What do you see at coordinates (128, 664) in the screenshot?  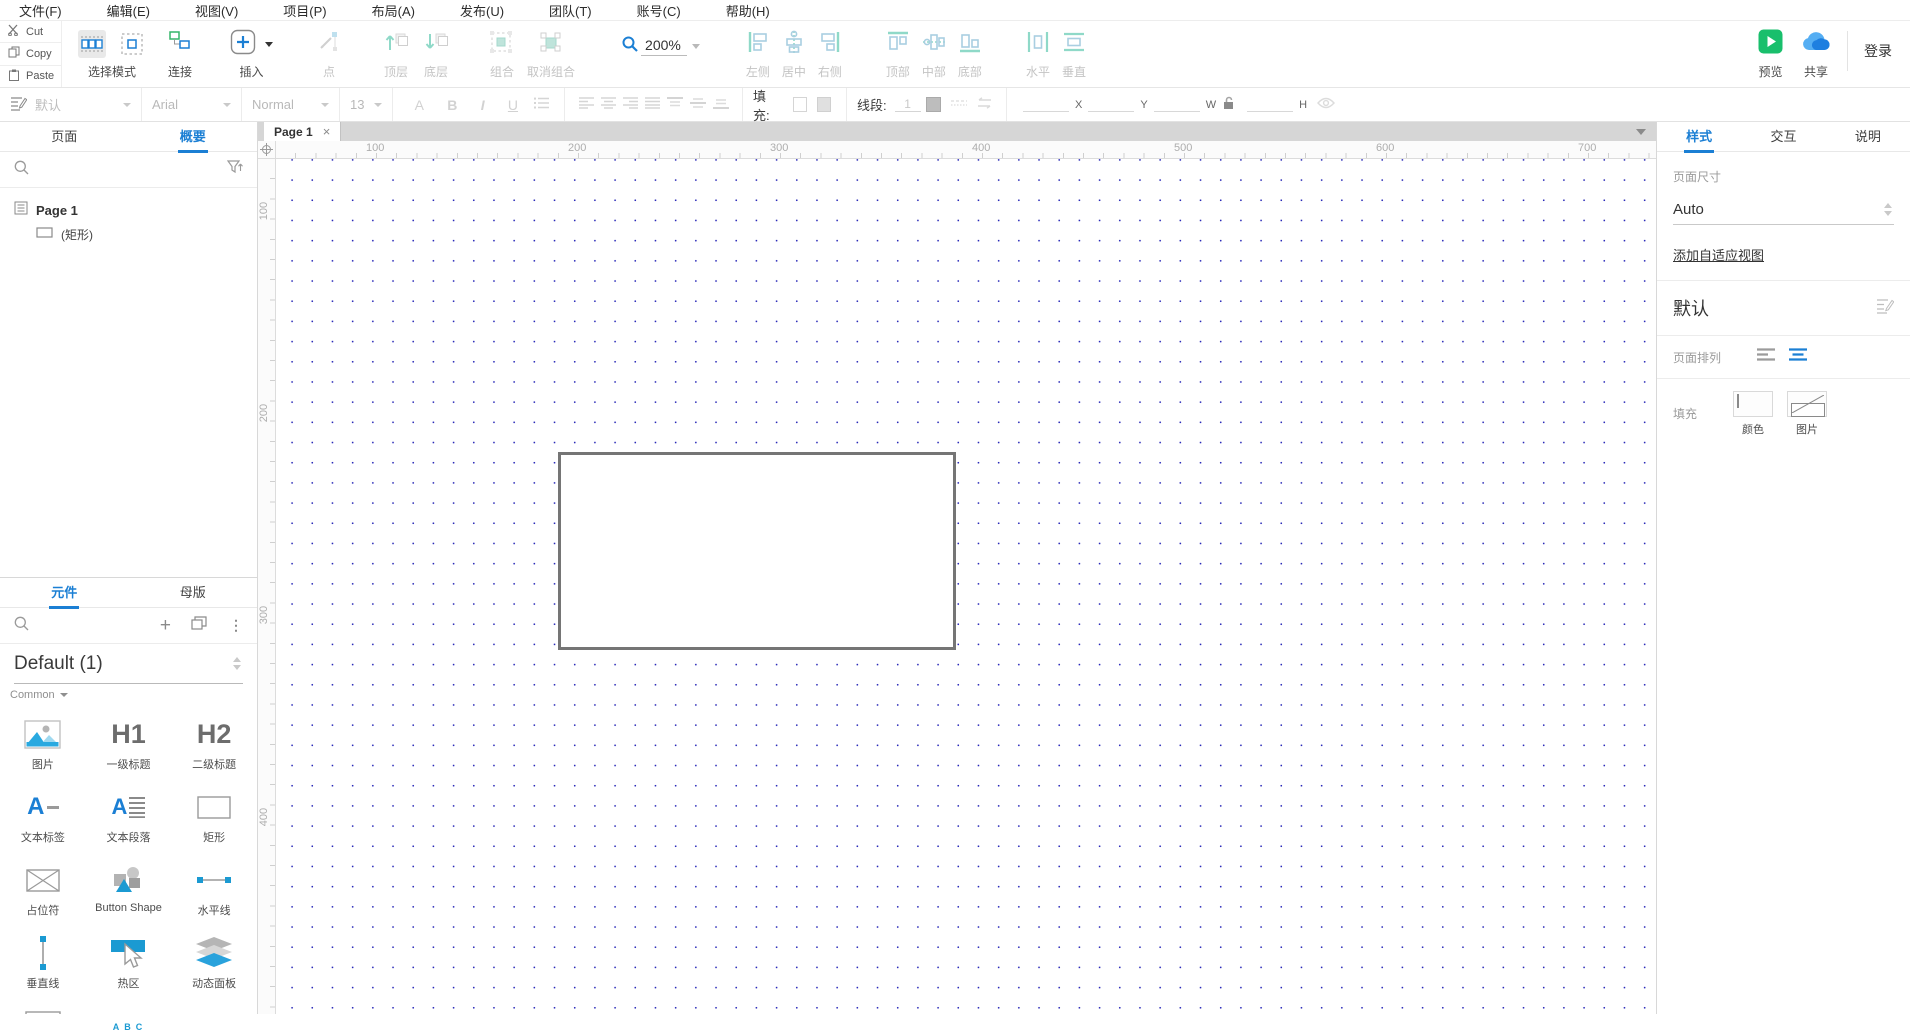 I see `library-select: Default (1)` at bounding box center [128, 664].